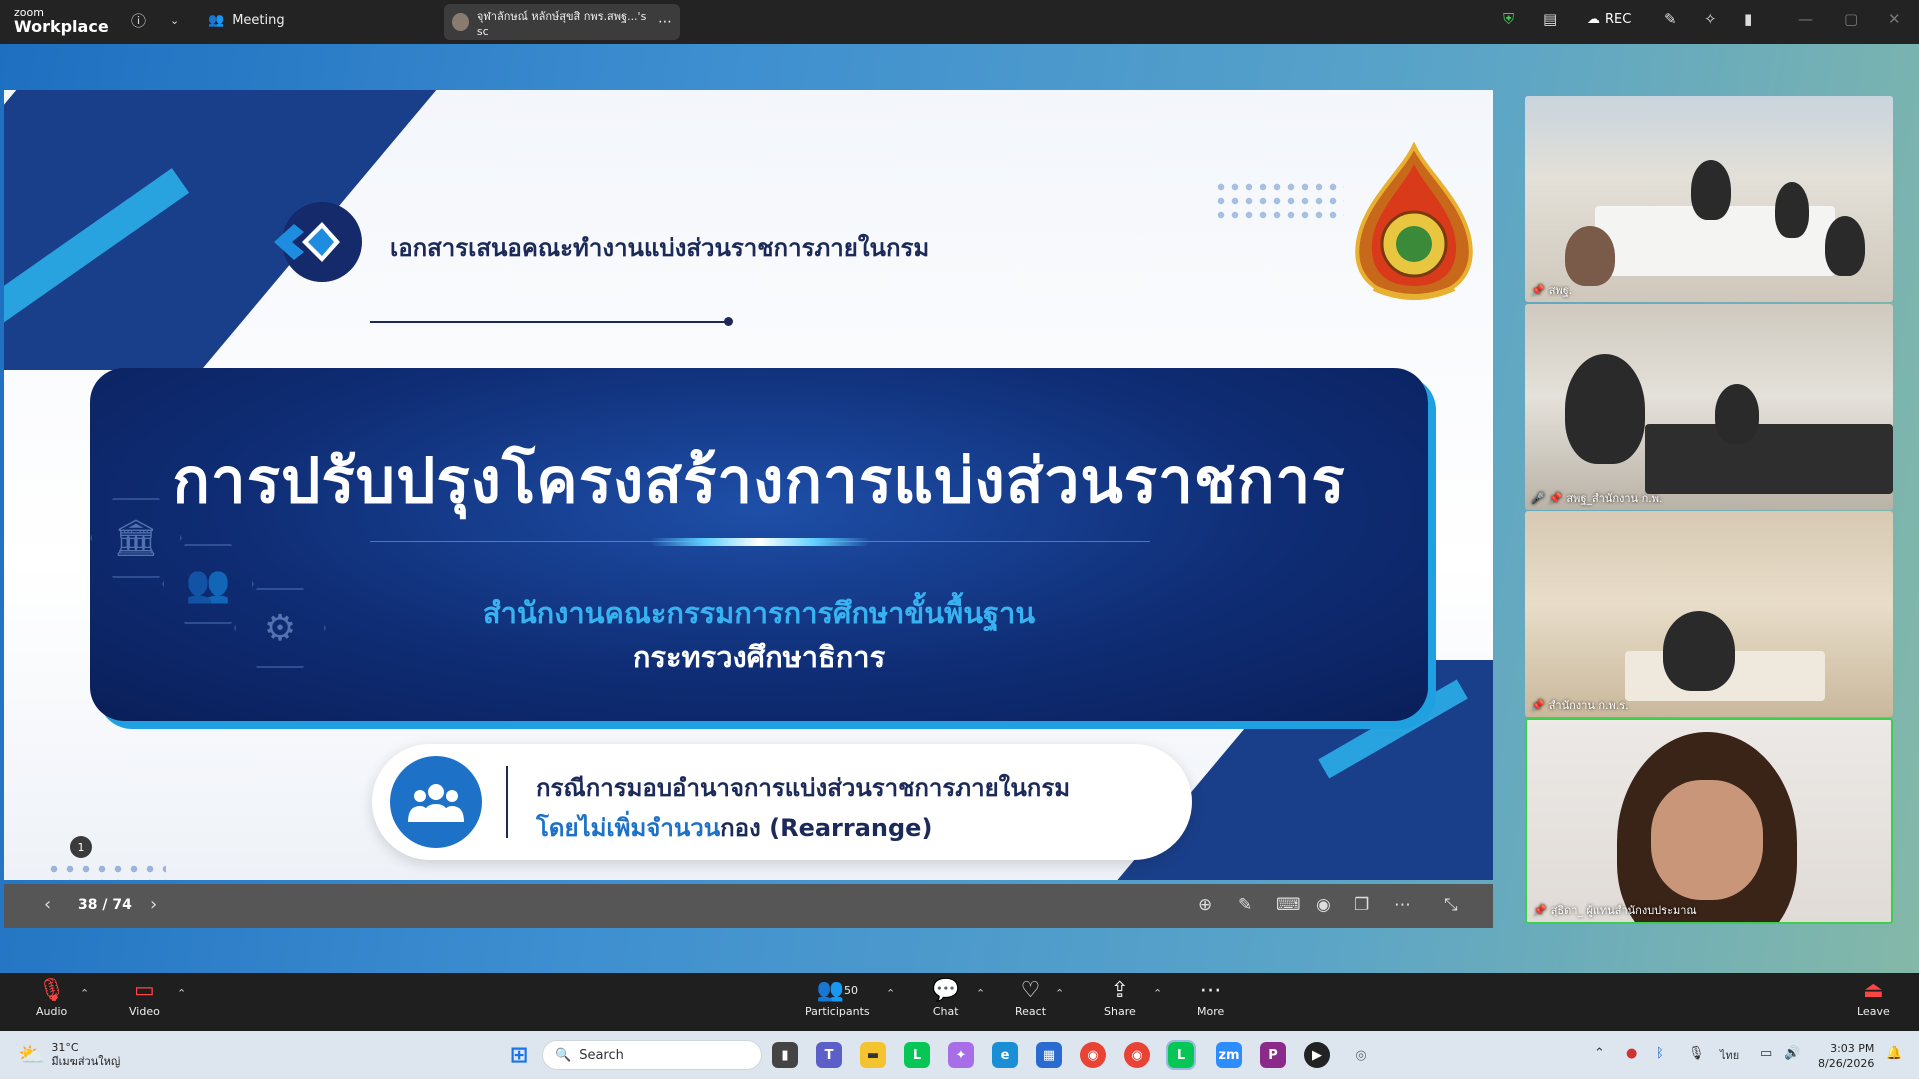 The width and height of the screenshot is (1919, 1079). I want to click on more-button: ⋯ More, so click(1210, 997).